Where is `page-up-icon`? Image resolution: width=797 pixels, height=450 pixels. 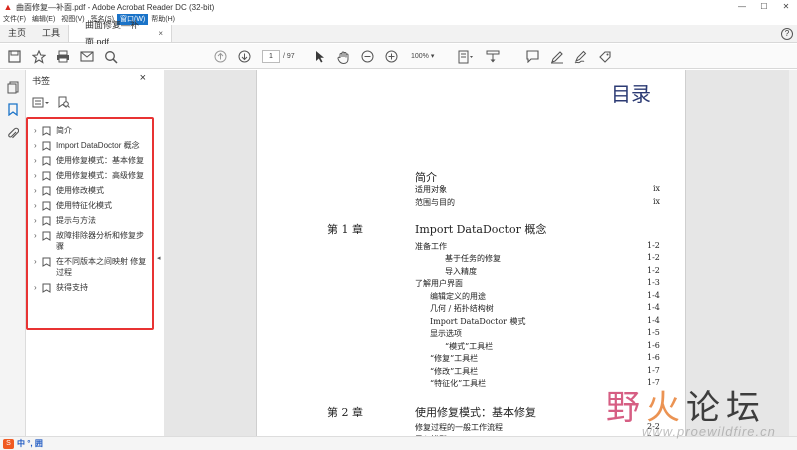 page-up-icon is located at coordinates (220, 56).